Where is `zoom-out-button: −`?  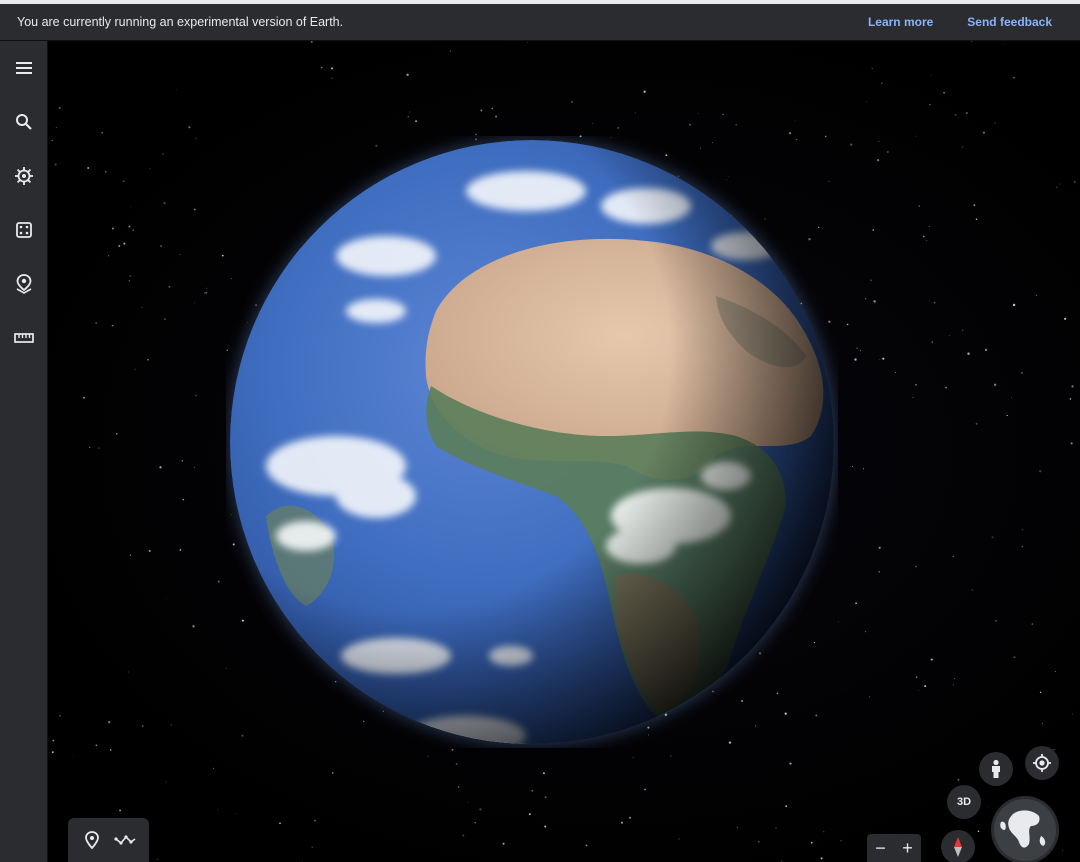
zoom-out-button: − is located at coordinates (880, 848).